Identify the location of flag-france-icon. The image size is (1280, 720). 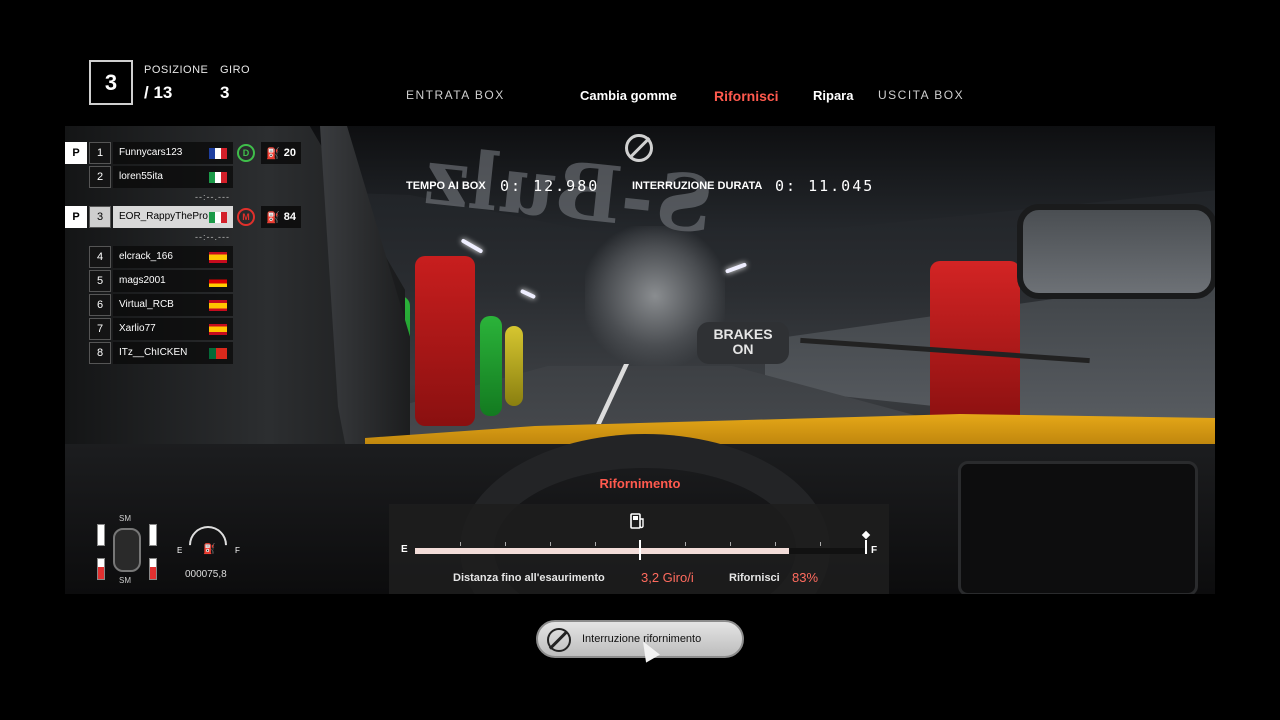
(218, 153).